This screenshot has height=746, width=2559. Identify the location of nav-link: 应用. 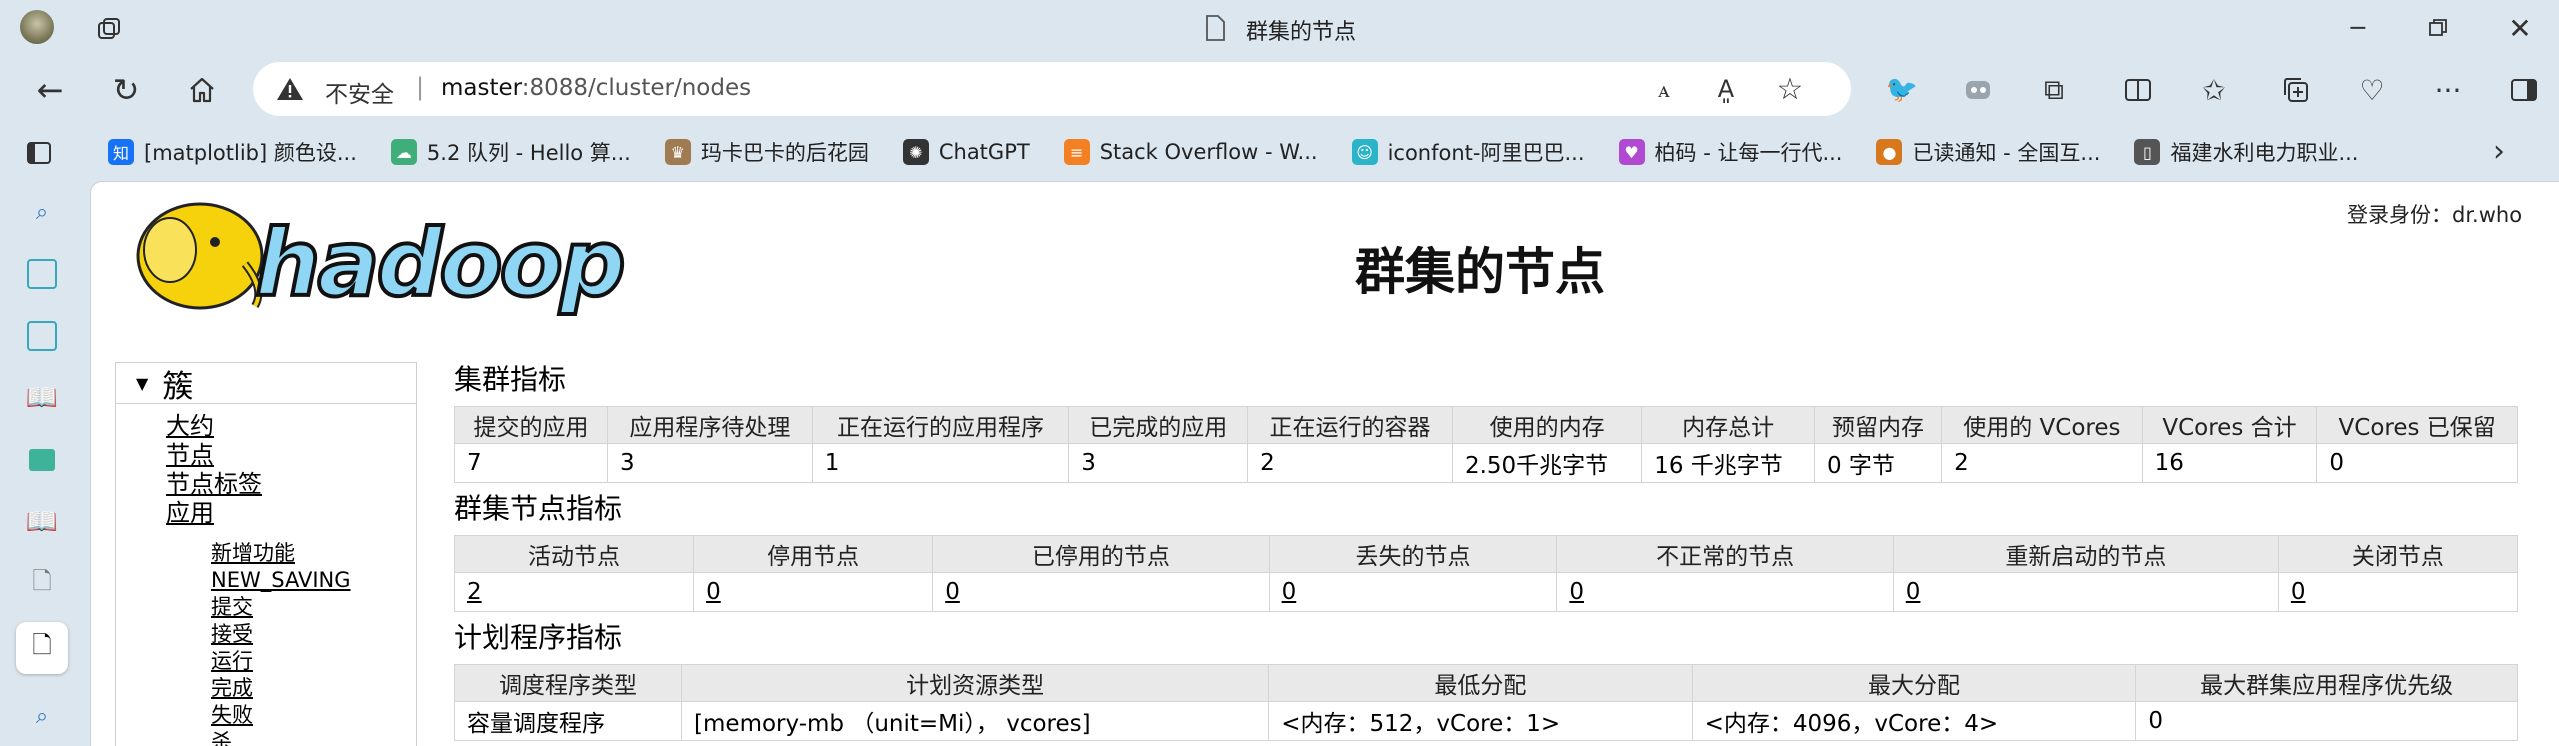
(214, 513).